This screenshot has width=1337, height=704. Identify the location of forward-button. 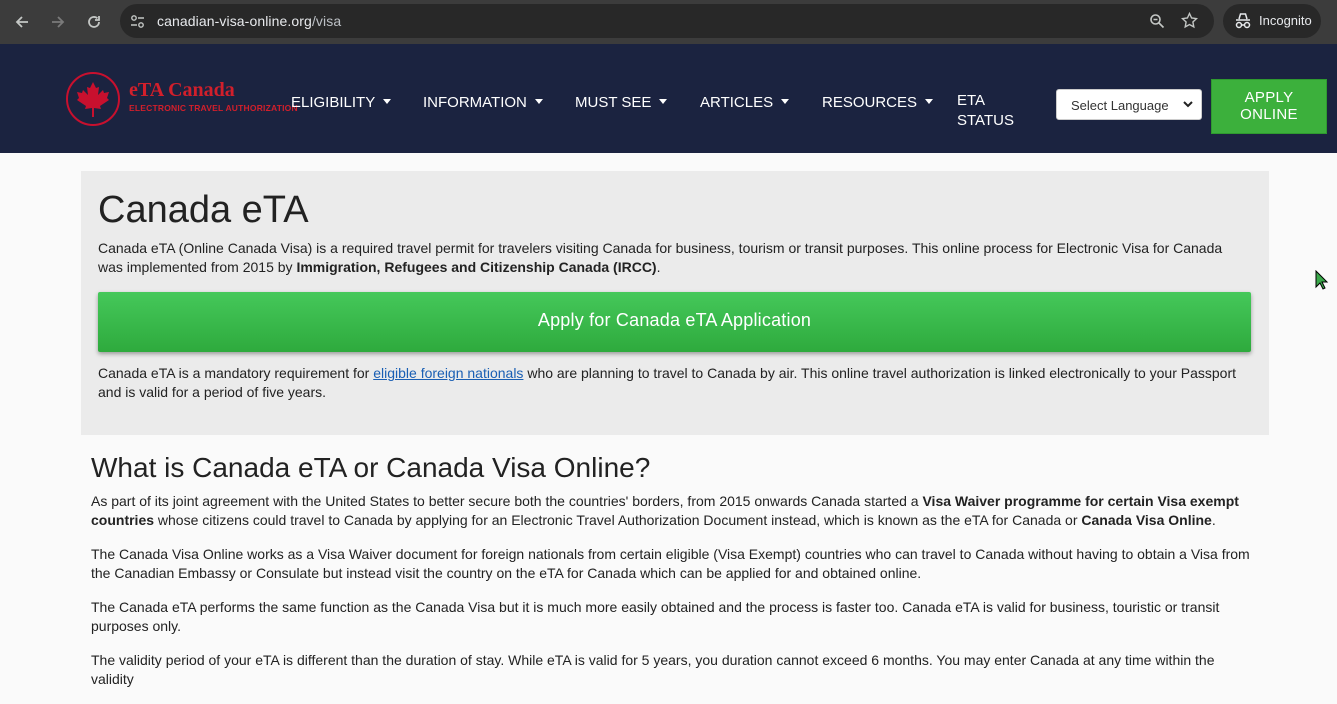
(58, 22).